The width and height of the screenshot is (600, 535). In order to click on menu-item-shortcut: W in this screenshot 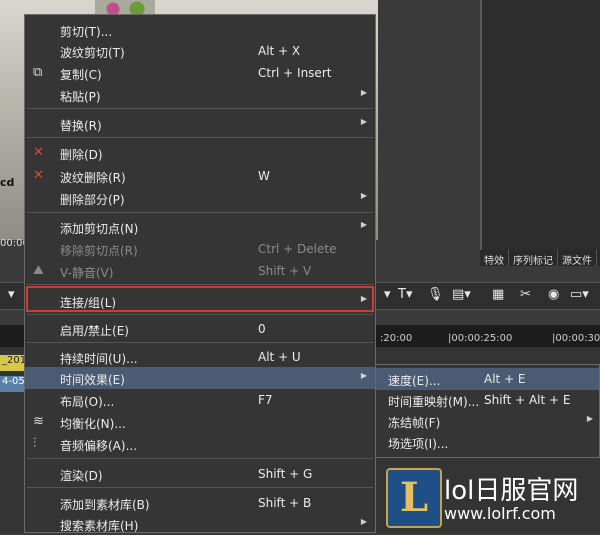, I will do `click(264, 176)`.